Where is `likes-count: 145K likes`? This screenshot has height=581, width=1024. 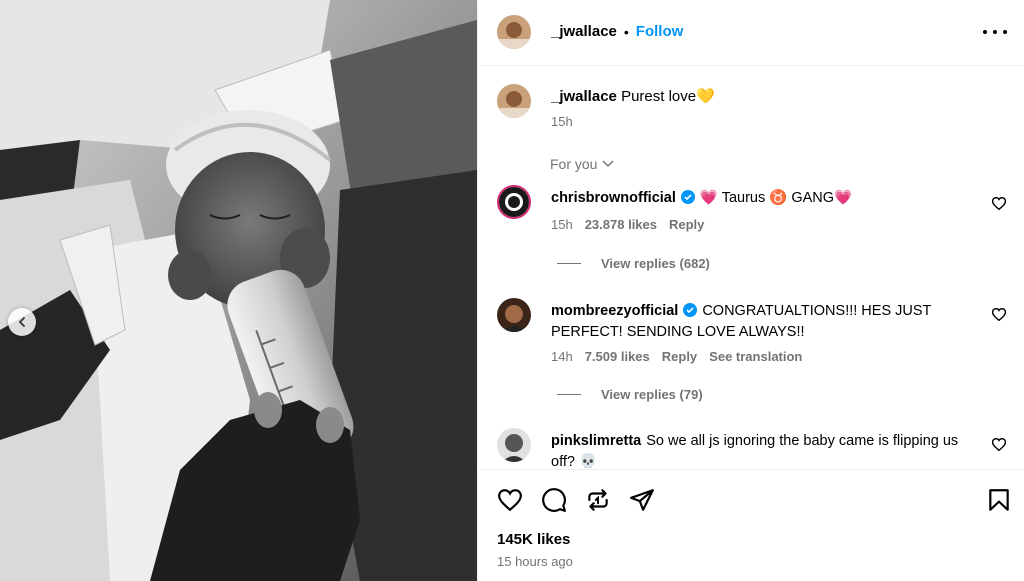
likes-count: 145K likes is located at coordinates (533, 539).